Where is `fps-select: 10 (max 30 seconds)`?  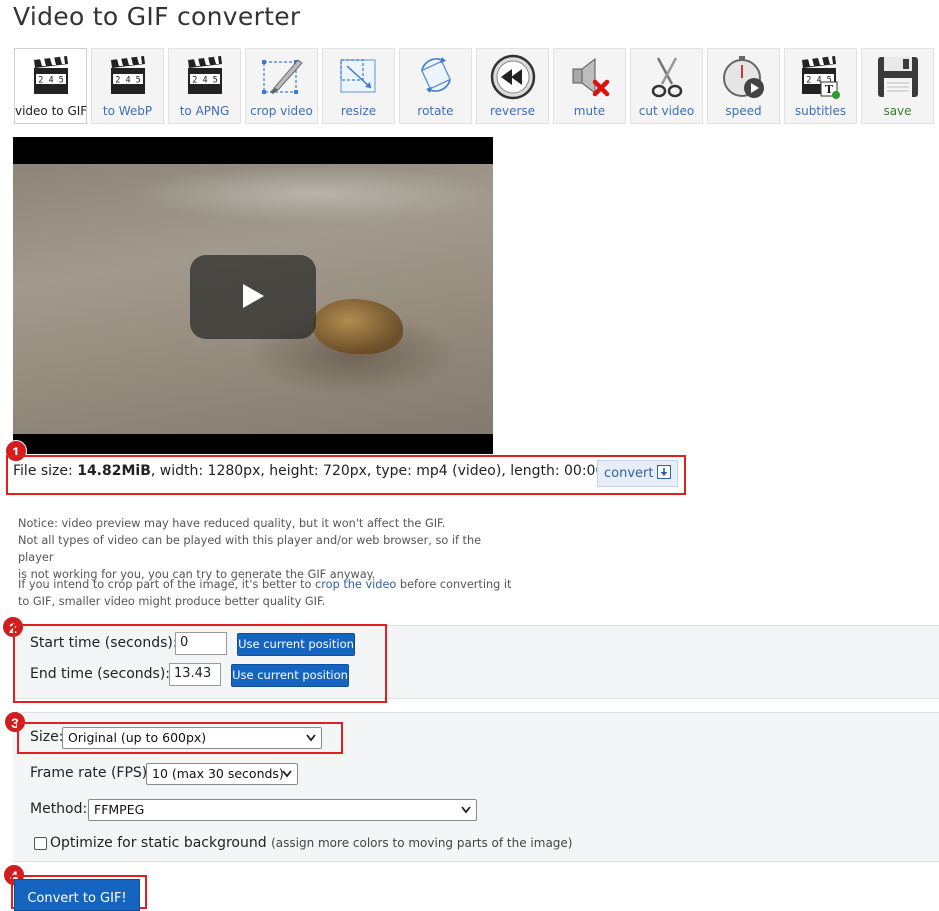 fps-select: 10 (max 30 seconds) is located at coordinates (222, 774).